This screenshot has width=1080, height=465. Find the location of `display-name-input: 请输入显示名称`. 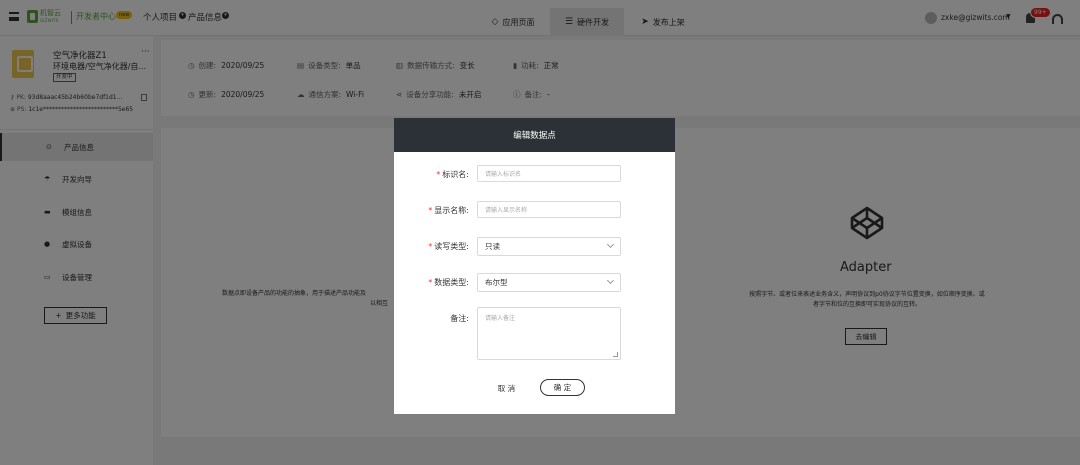

display-name-input: 请输入显示名称 is located at coordinates (549, 209).